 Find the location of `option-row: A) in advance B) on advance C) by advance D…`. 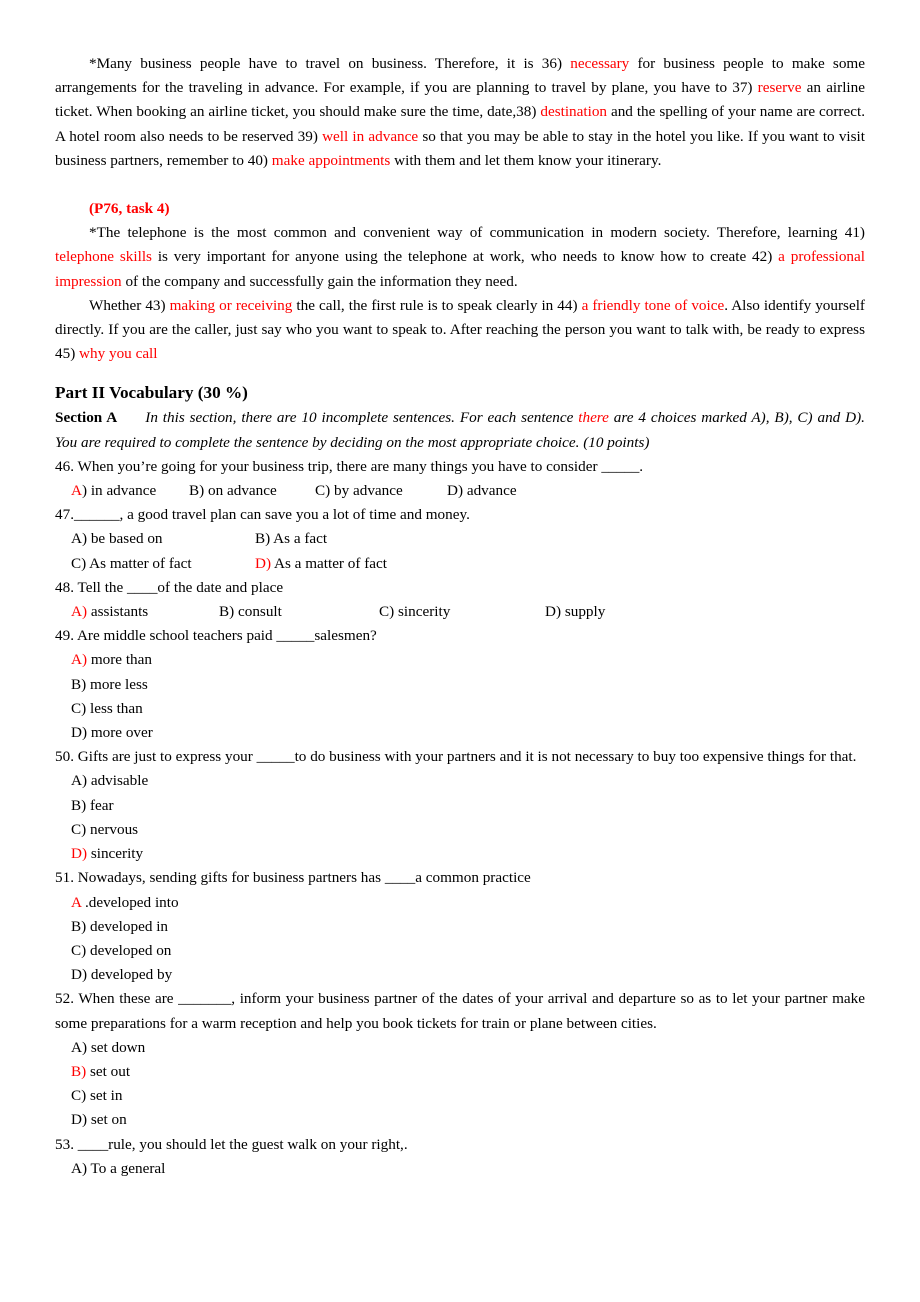

option-row: A) in advance B) on advance C) by advance D… is located at coordinates (460, 491).